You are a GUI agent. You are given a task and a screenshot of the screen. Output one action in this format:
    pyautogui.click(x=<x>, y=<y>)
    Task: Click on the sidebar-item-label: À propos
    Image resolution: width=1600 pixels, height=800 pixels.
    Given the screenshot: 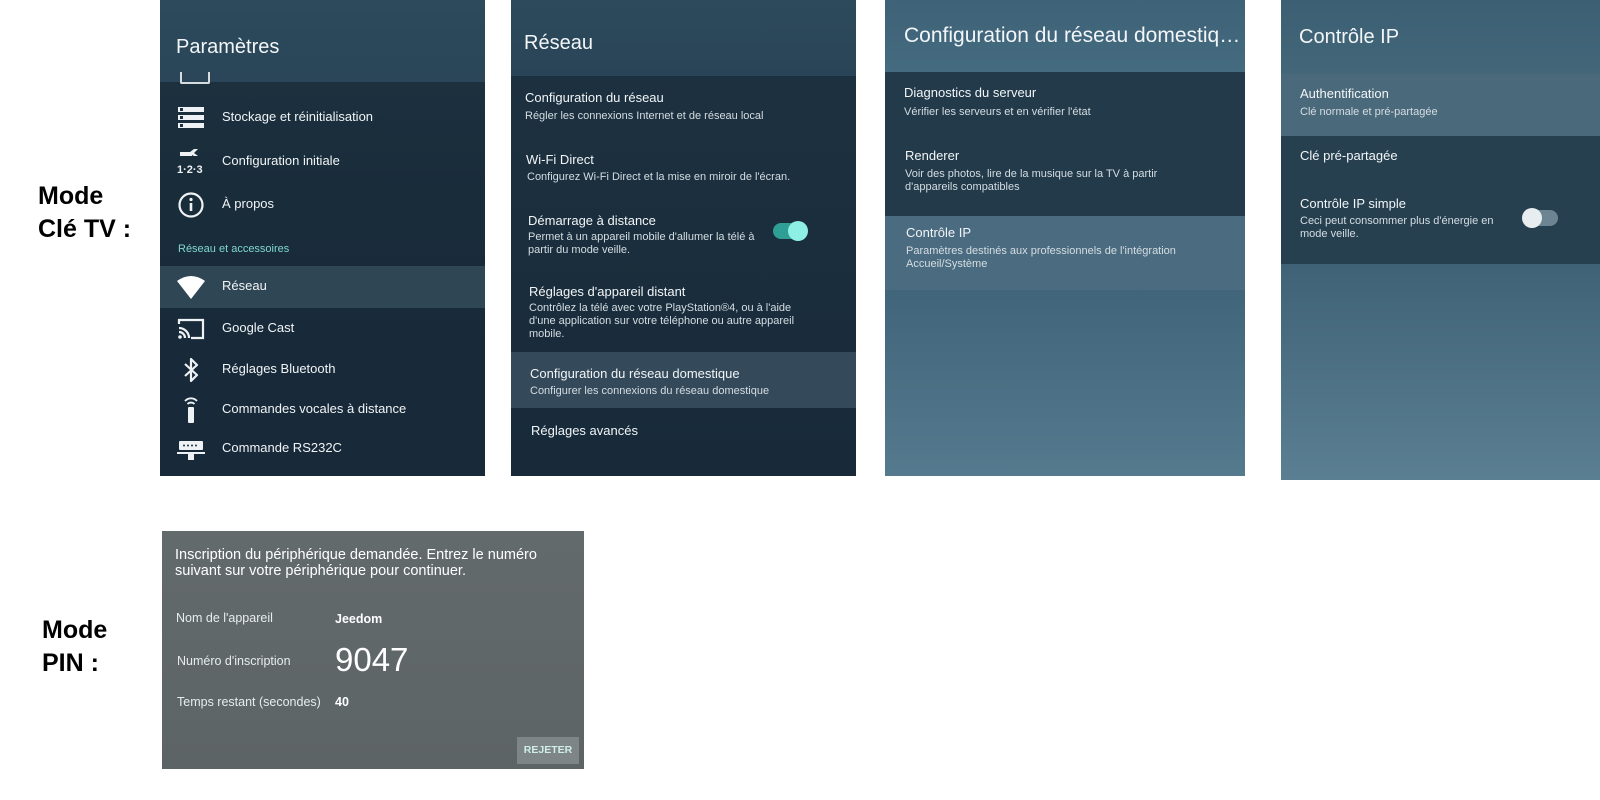 What is the action you would take?
    pyautogui.click(x=248, y=203)
    